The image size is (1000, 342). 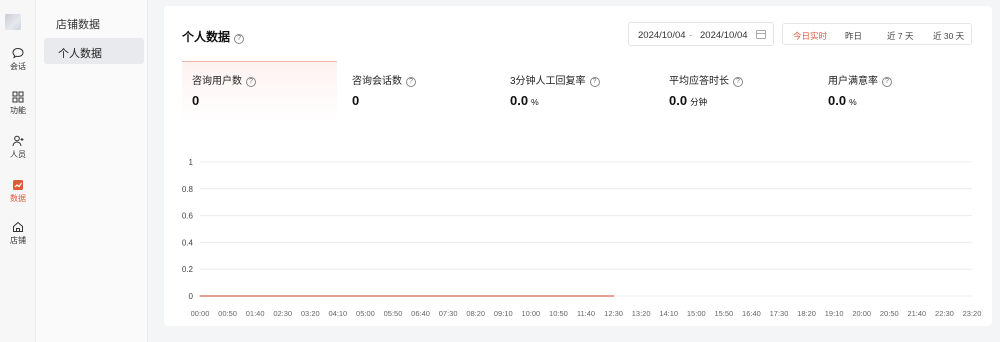 I want to click on x-tick-label: 04:10, so click(x=337, y=313).